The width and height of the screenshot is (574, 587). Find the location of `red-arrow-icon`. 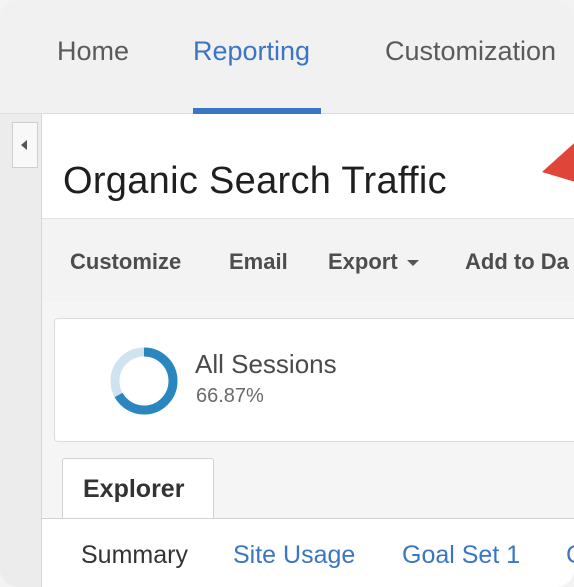

red-arrow-icon is located at coordinates (558, 162).